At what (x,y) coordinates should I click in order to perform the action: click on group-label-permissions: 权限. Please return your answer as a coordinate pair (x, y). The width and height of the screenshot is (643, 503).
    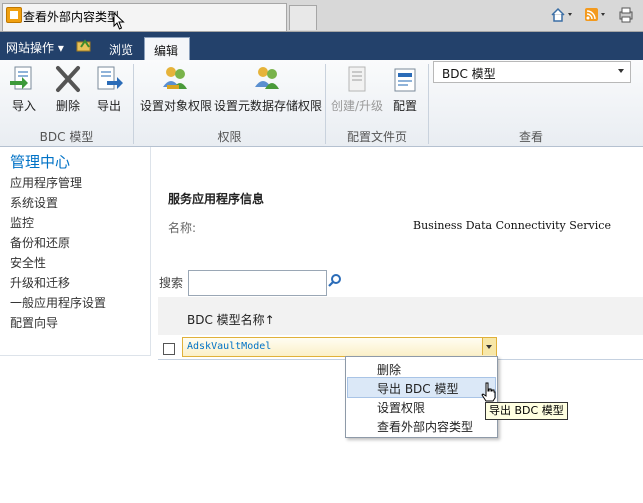
    Looking at the image, I should click on (229, 137).